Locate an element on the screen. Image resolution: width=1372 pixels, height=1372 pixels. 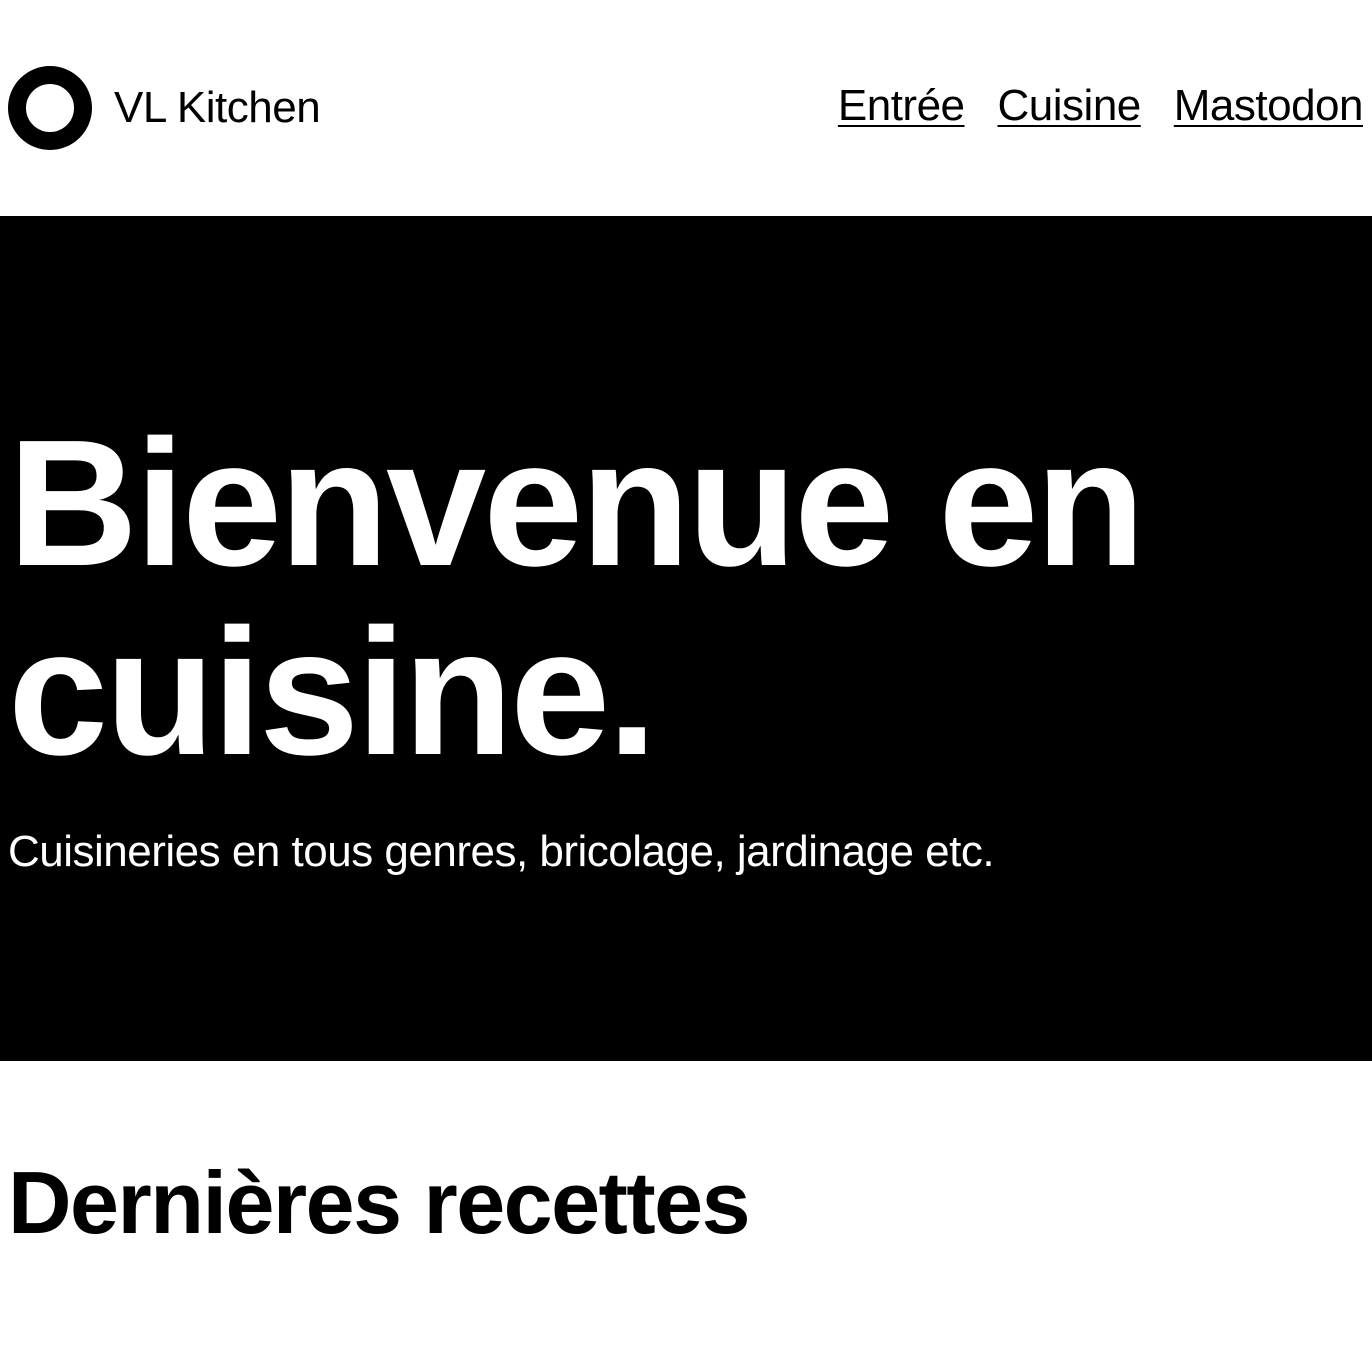
circle-logo-icon is located at coordinates (50, 108).